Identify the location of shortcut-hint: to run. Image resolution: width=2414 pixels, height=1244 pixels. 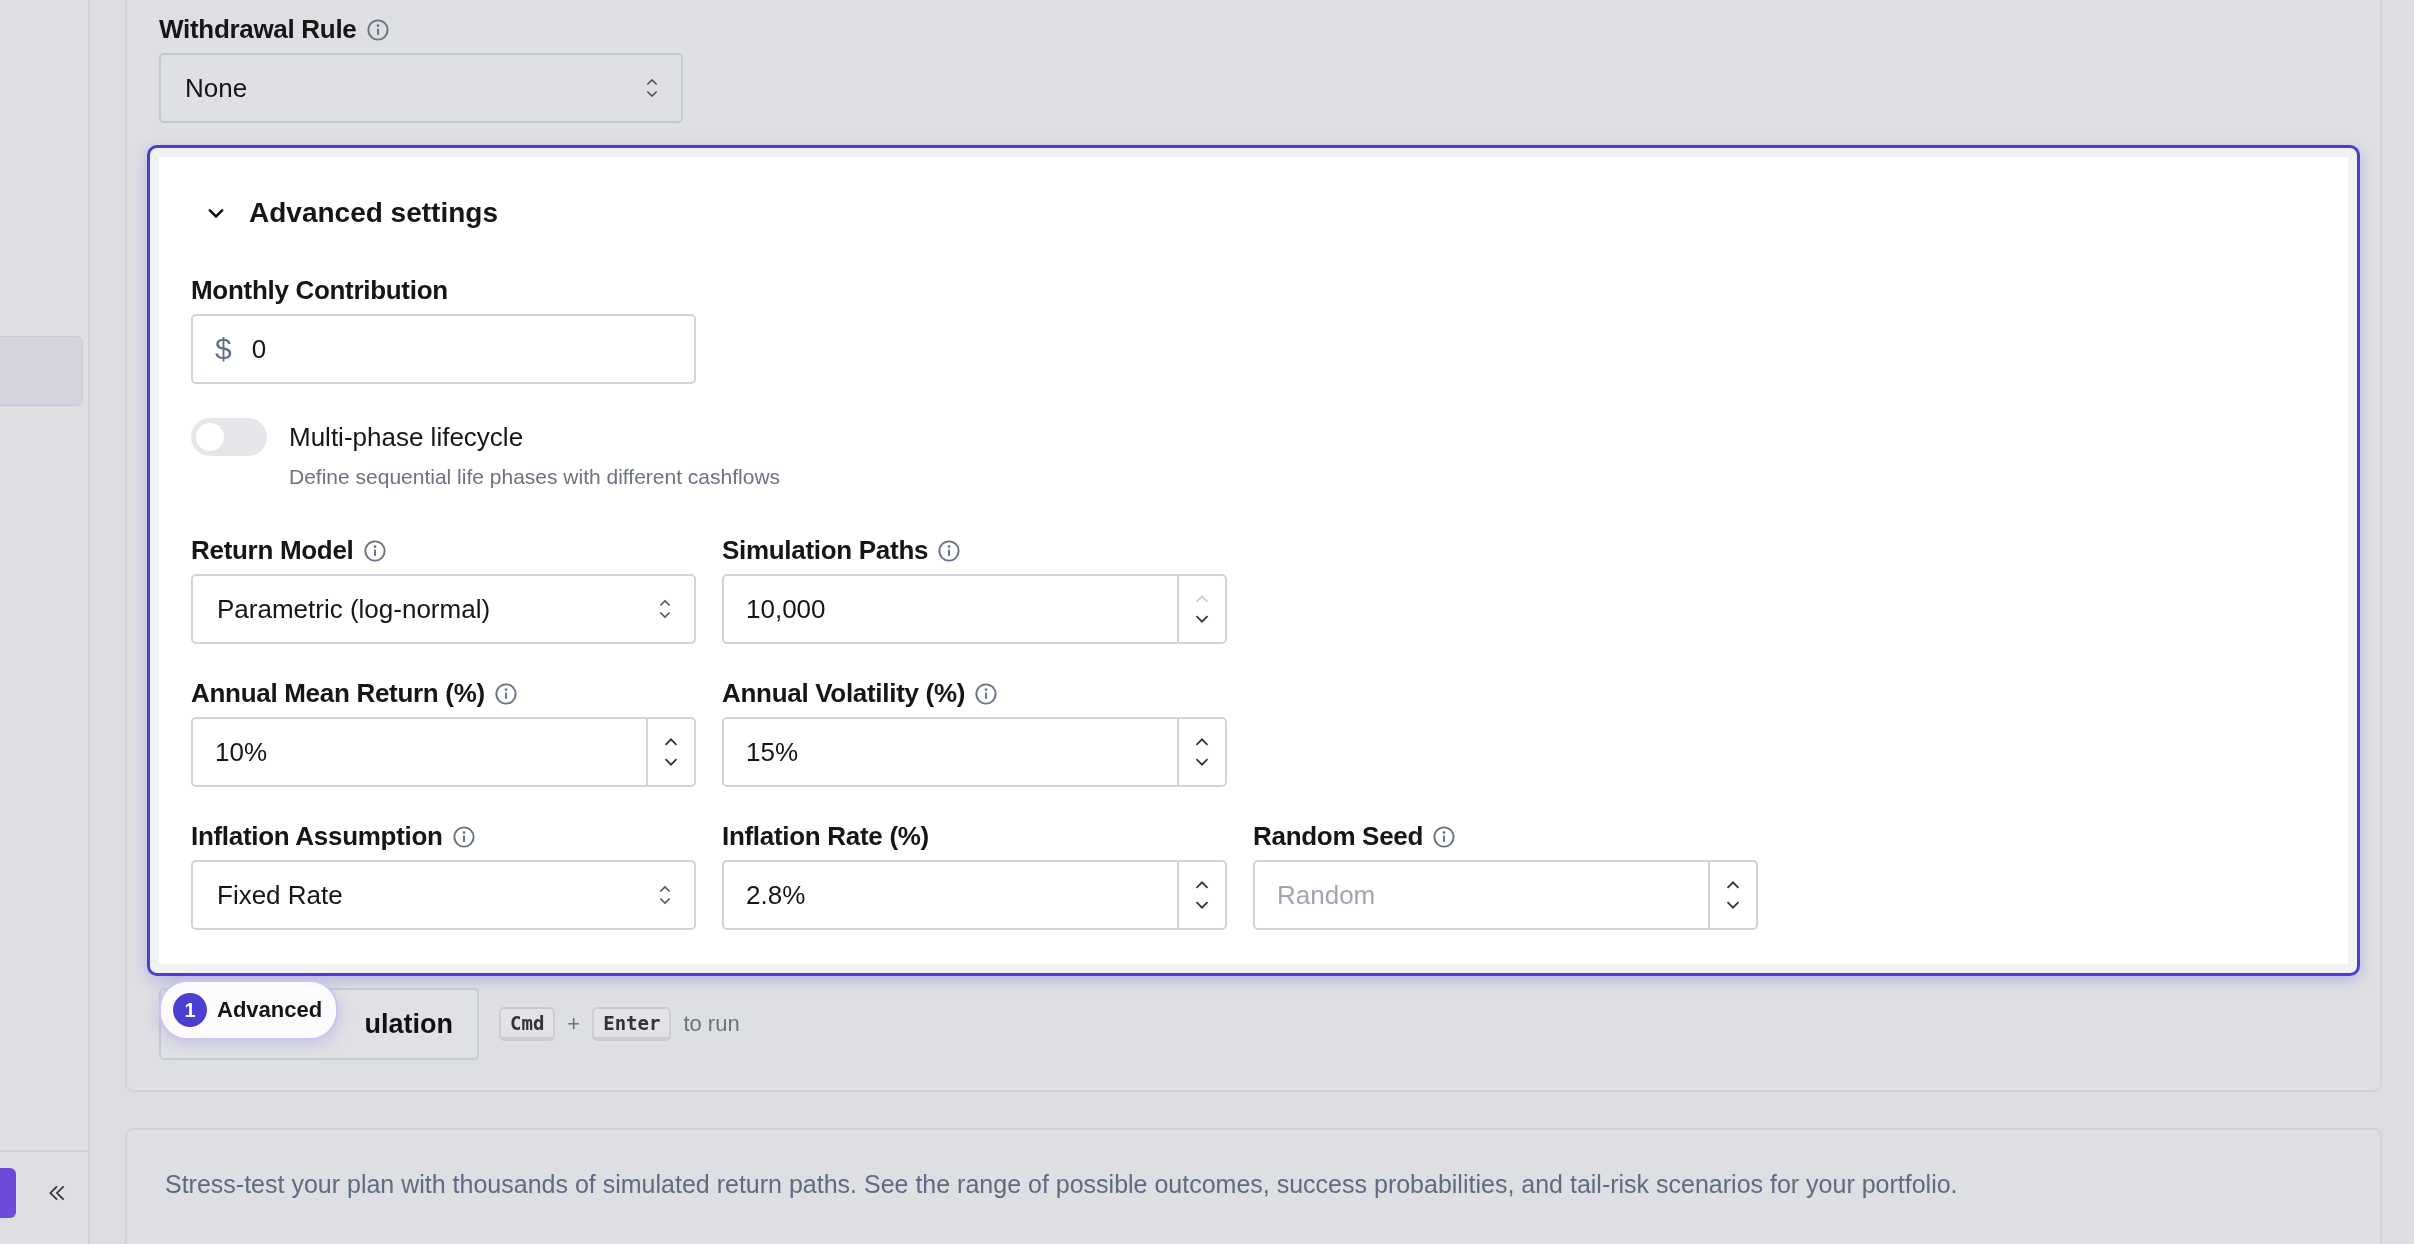
(711, 1024).